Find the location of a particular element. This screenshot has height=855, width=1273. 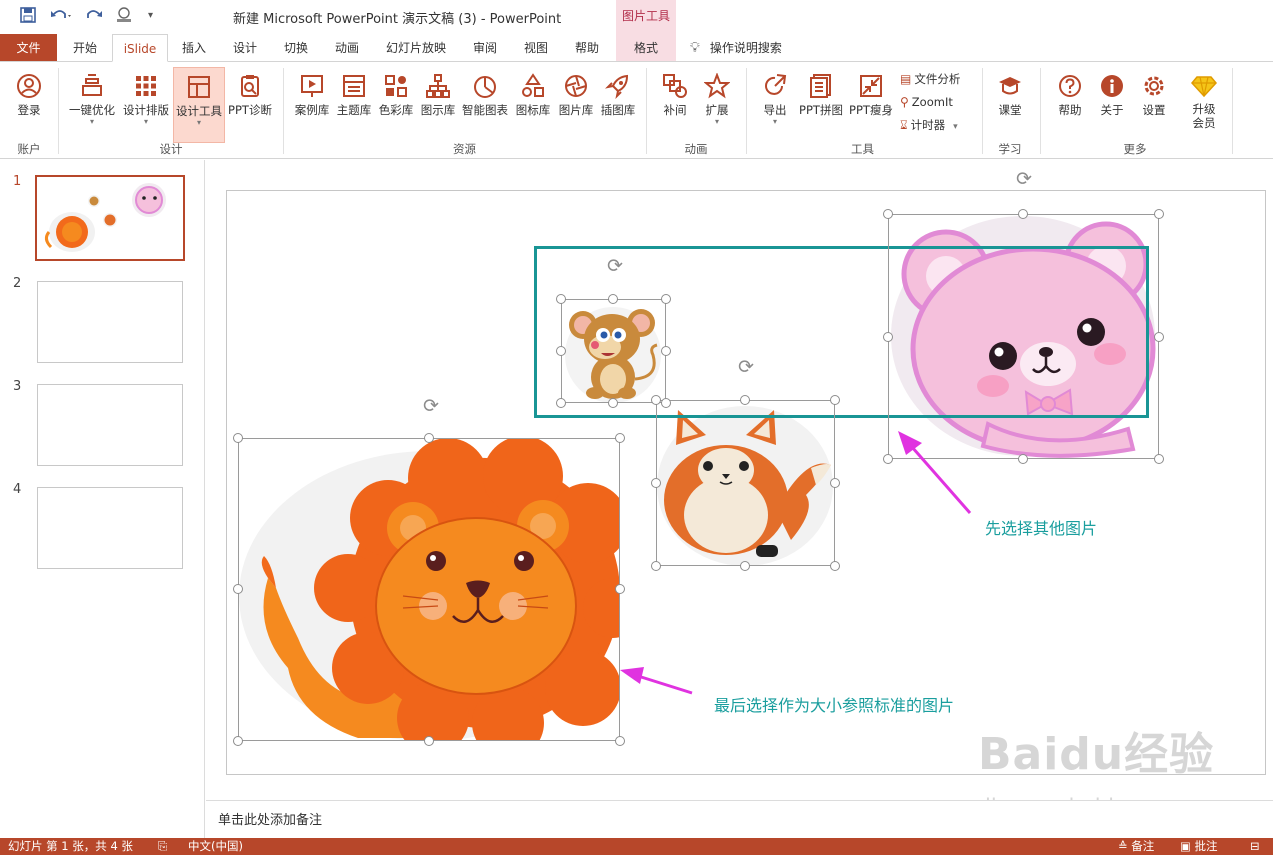

group-separator is located at coordinates (982, 111).